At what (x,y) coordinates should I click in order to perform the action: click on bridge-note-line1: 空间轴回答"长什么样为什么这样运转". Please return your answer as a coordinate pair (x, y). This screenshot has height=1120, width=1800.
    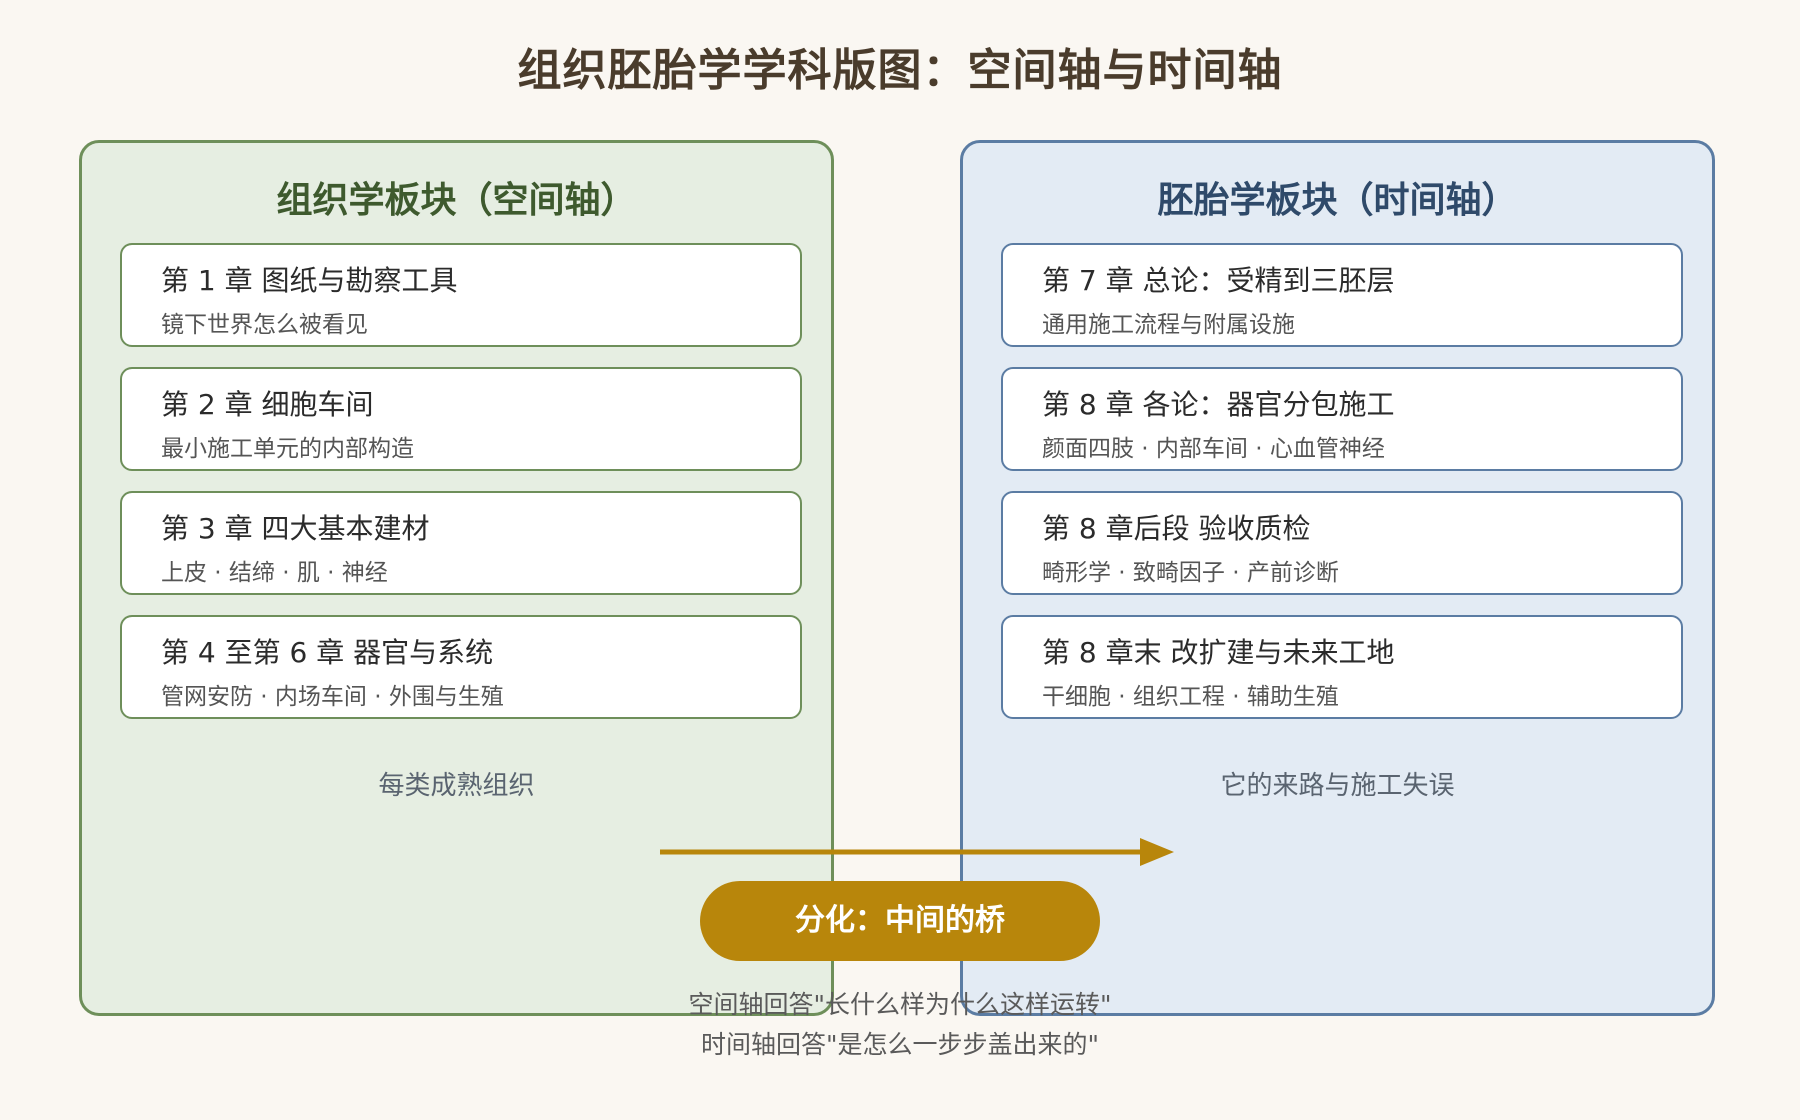
    Looking at the image, I should click on (900, 1004).